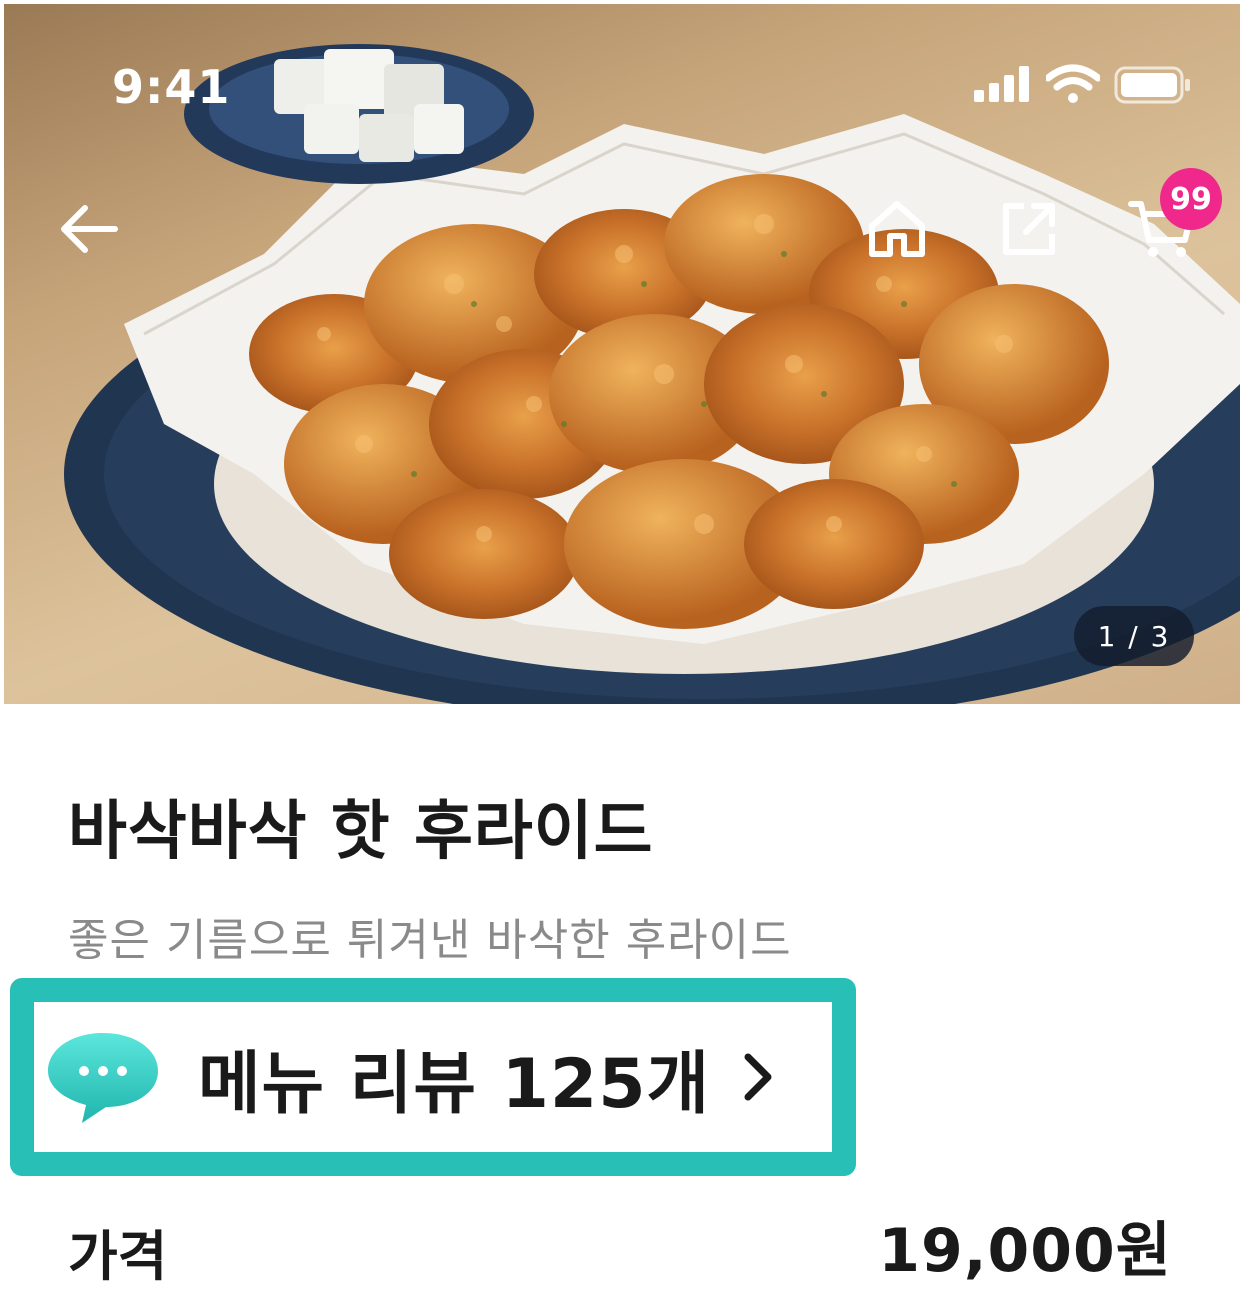 The height and width of the screenshot is (1297, 1246). Describe the element at coordinates (103, 1078) in the screenshot. I see `chat-bubble-icon` at that location.